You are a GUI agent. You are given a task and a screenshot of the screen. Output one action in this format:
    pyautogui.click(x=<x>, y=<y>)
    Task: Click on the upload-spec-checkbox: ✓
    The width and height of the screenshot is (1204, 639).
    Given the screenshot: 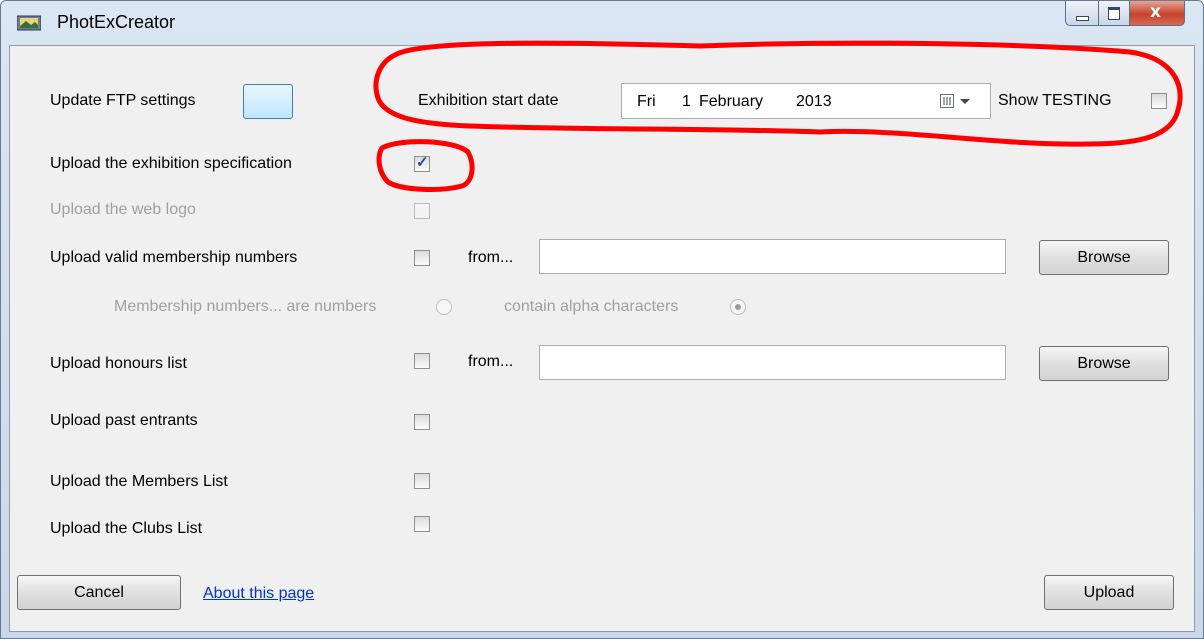 What is the action you would take?
    pyautogui.click(x=422, y=163)
    